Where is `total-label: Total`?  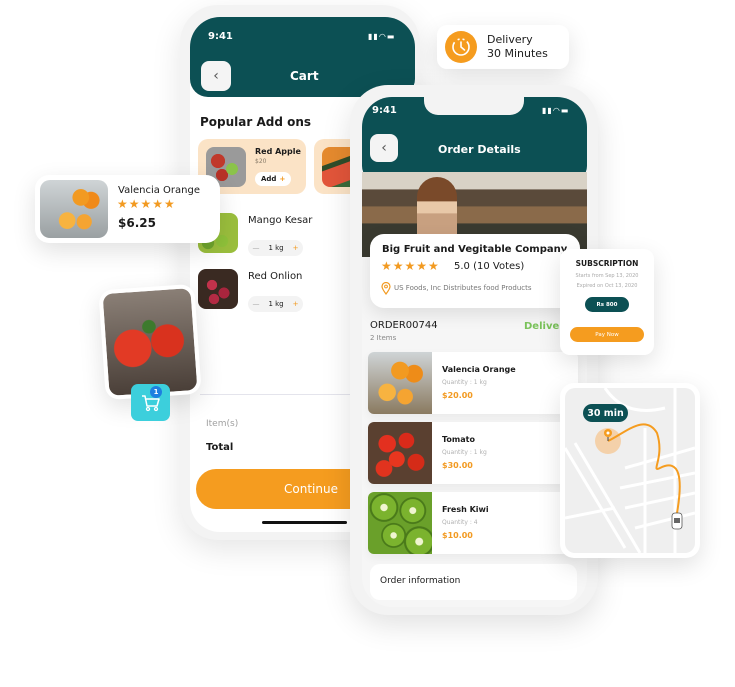
total-label: Total is located at coordinates (220, 447).